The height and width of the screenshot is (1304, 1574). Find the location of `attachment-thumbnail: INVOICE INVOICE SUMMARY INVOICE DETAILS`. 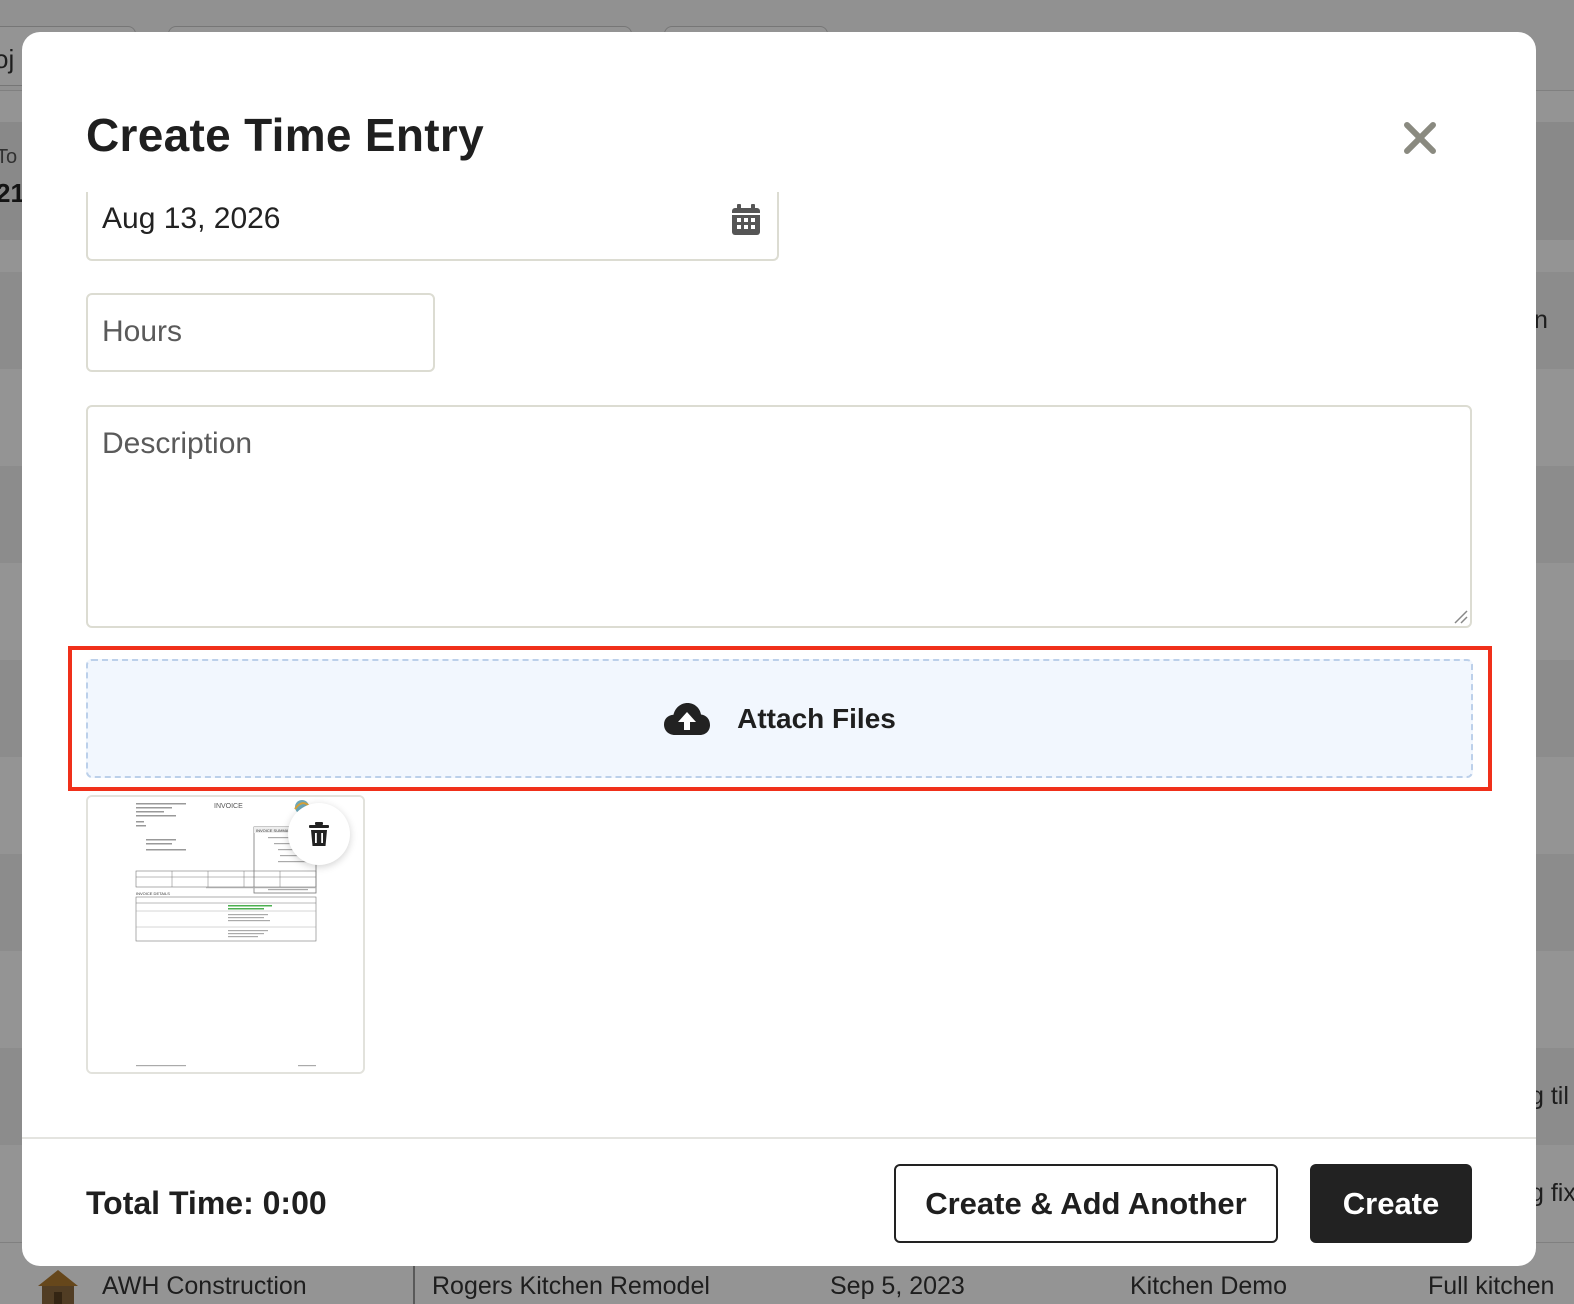

attachment-thumbnail: INVOICE INVOICE SUMMARY INVOICE DETAILS is located at coordinates (225, 934).